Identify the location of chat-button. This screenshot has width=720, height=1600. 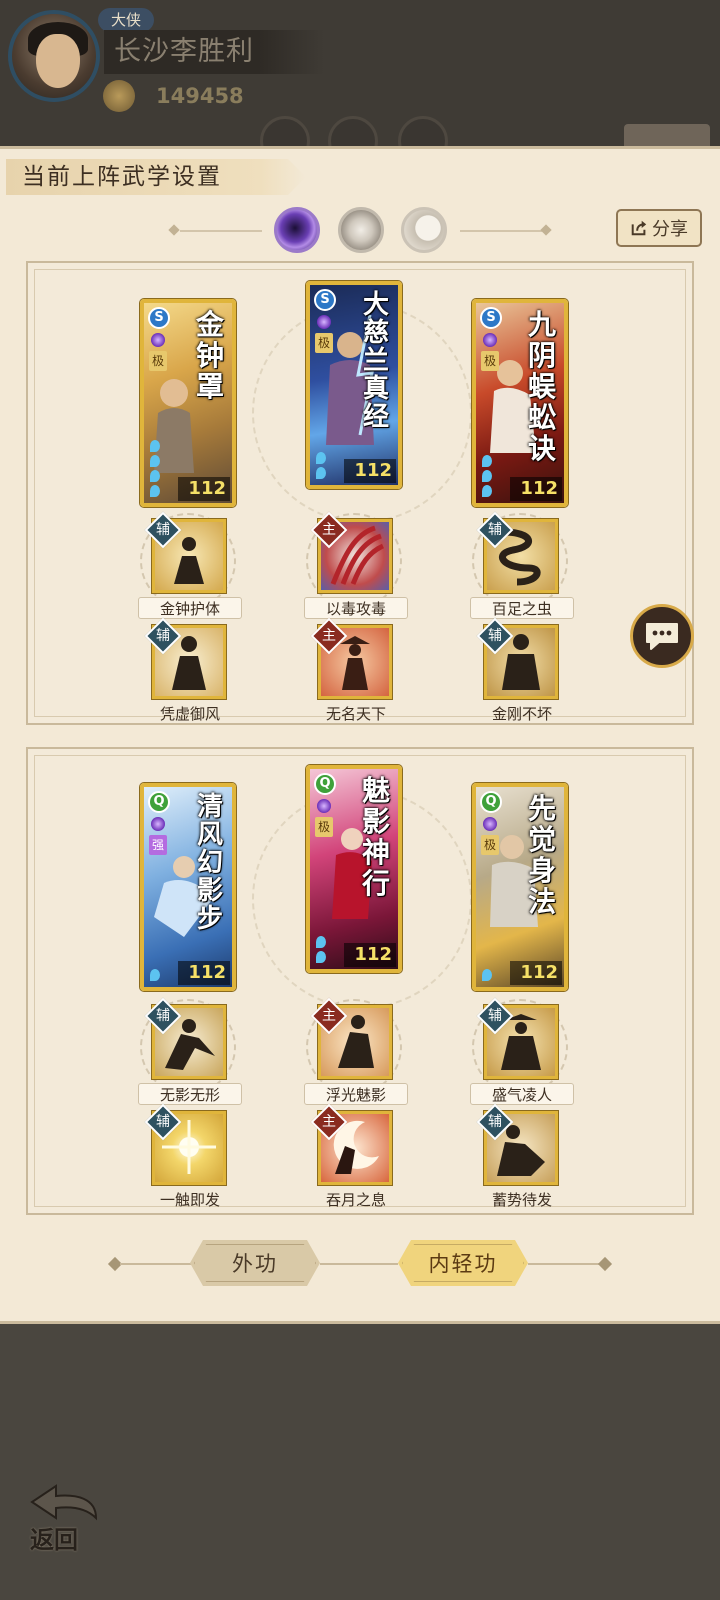
(662, 636).